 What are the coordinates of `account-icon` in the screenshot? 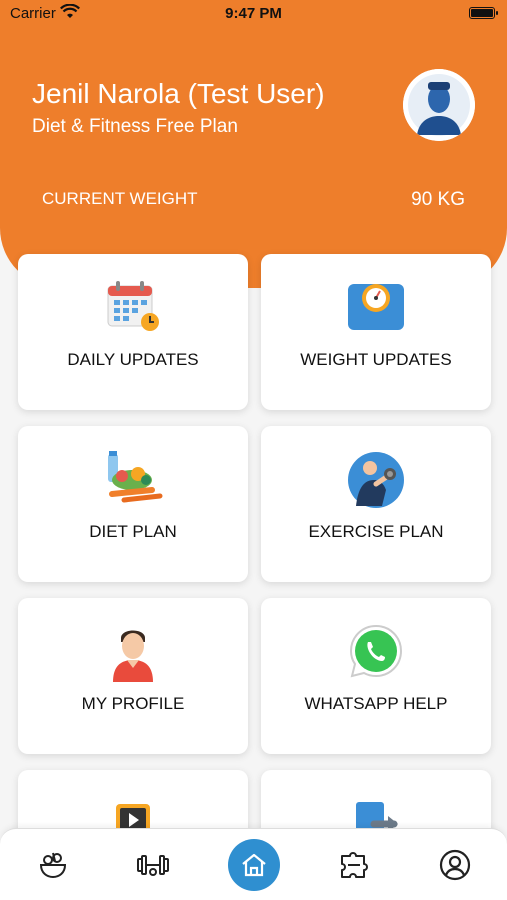 It's located at (455, 865).